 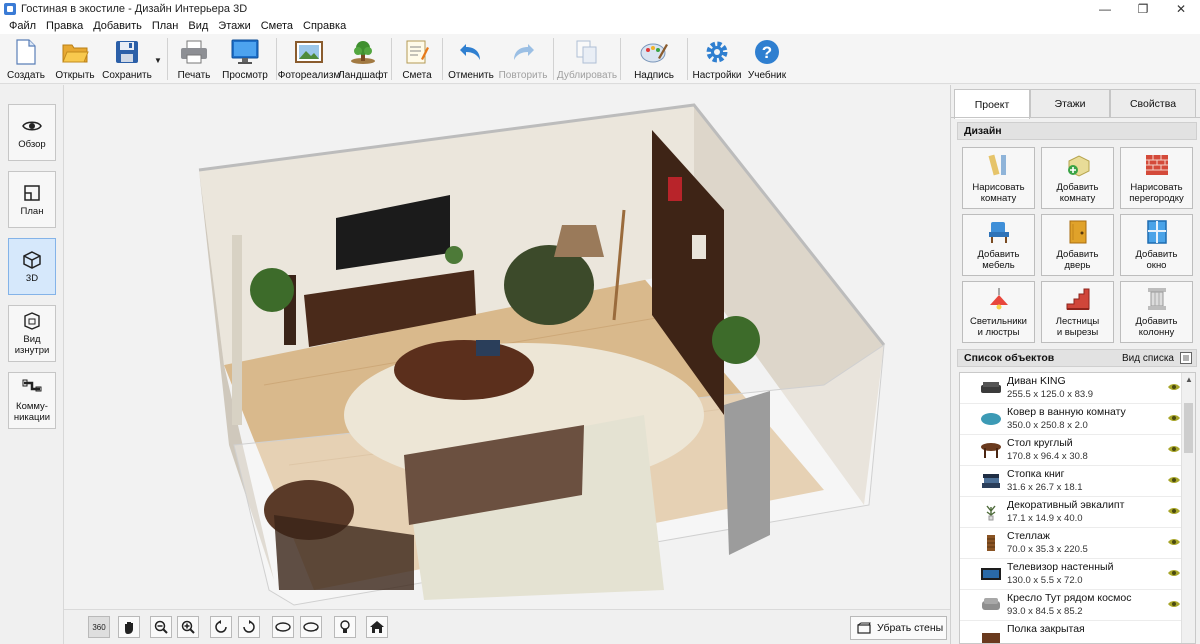 I want to click on add-furniture-label-1: Добавить, so click(x=998, y=254).